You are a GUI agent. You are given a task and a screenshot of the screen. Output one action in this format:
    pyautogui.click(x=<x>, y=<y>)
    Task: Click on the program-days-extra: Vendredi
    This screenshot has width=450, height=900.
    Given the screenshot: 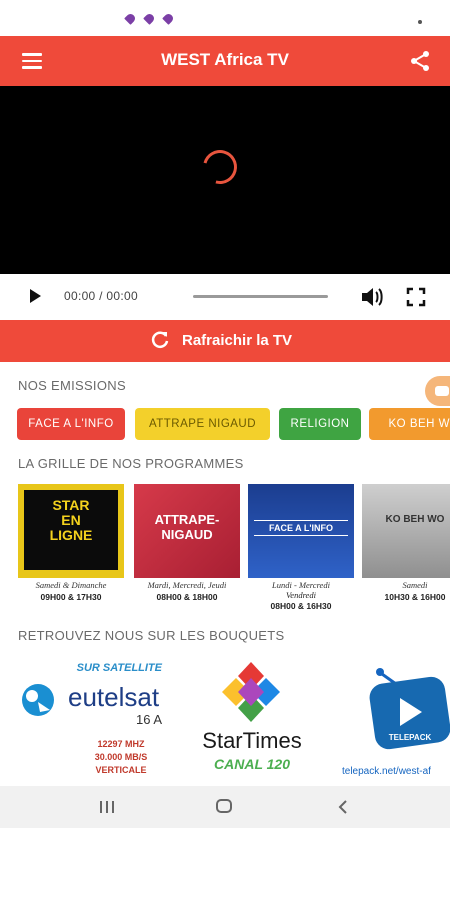 What is the action you would take?
    pyautogui.click(x=301, y=595)
    